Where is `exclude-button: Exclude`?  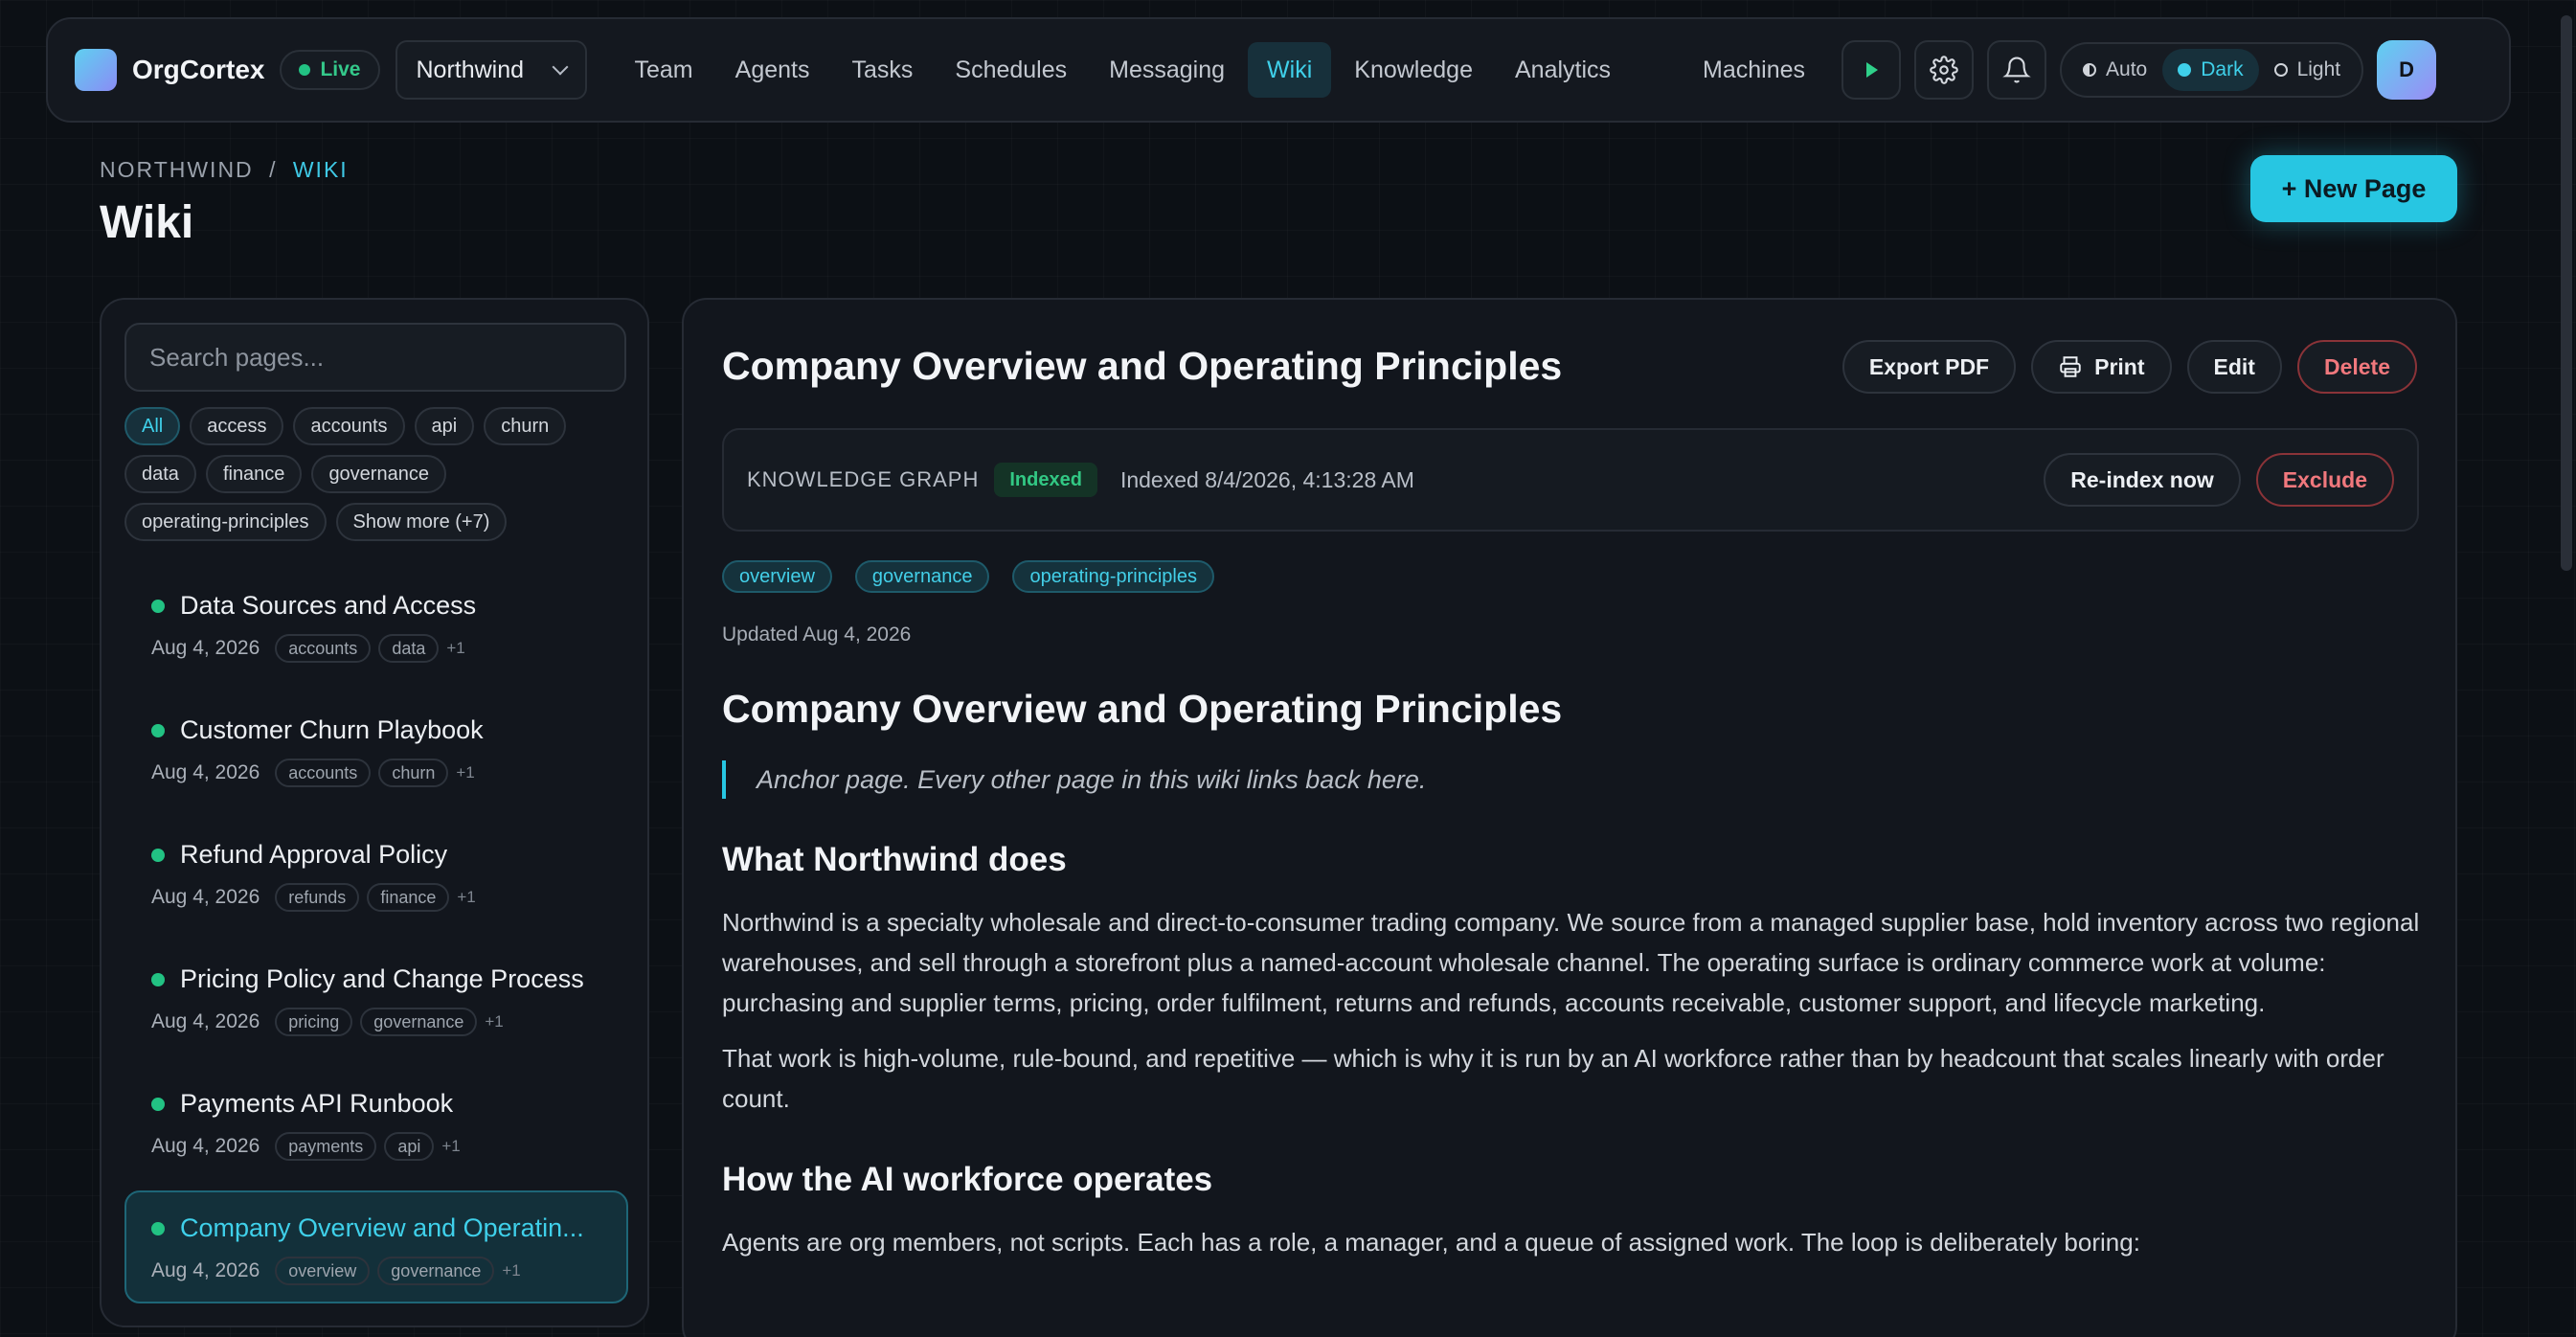
exclude-button: Exclude is located at coordinates (2324, 480).